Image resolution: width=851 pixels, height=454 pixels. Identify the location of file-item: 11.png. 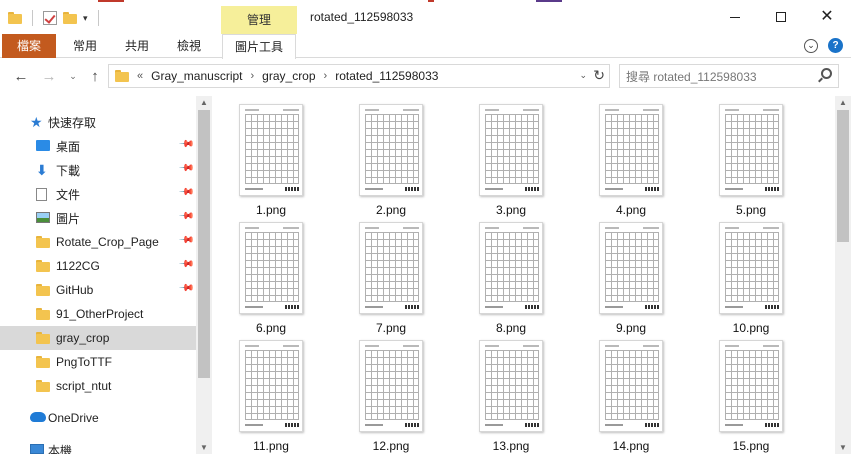
(271, 396).